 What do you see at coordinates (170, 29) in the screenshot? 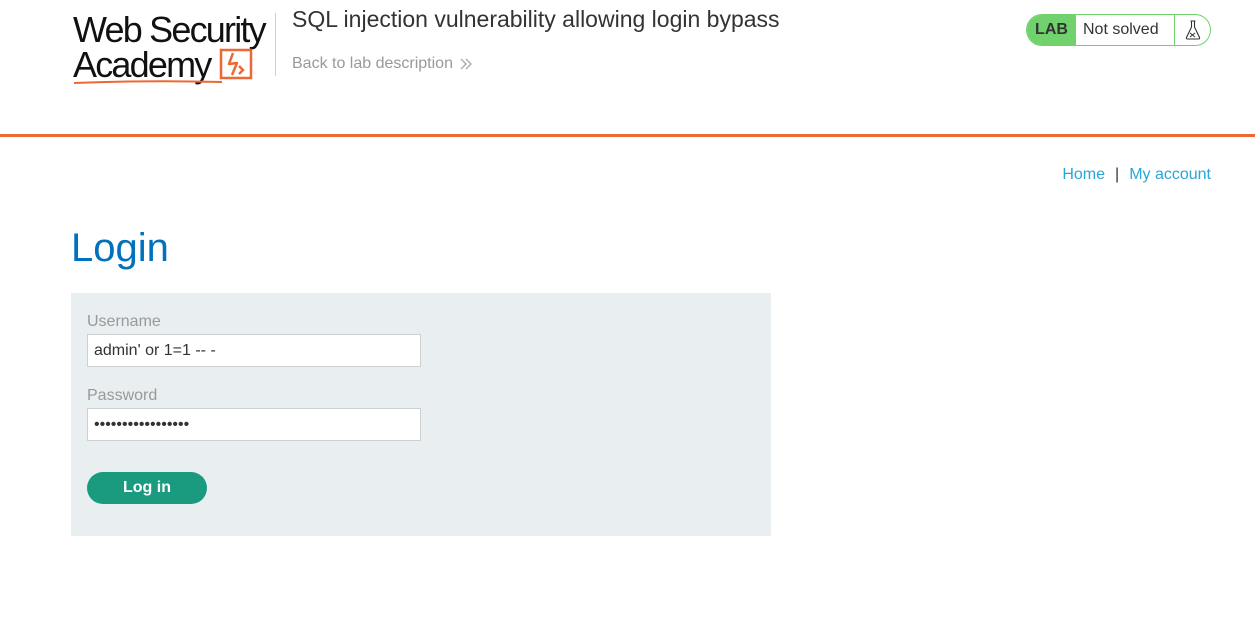
I see `logo-text-line1: Web Security` at bounding box center [170, 29].